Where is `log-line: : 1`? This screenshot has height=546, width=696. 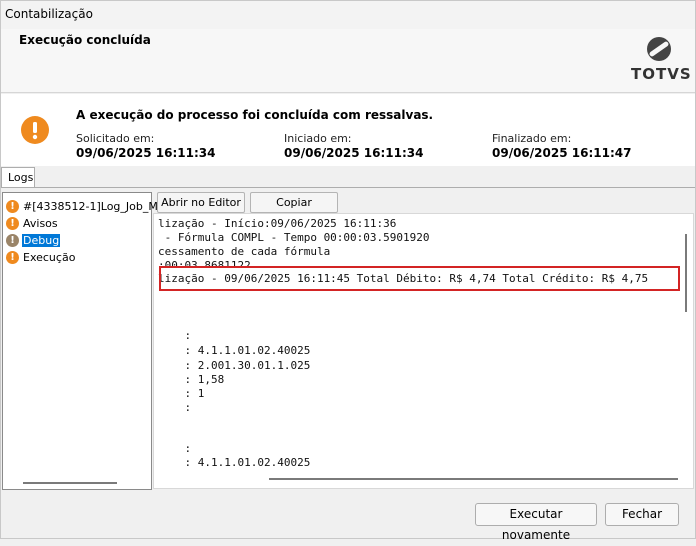
log-line: : 1 is located at coordinates (181, 393).